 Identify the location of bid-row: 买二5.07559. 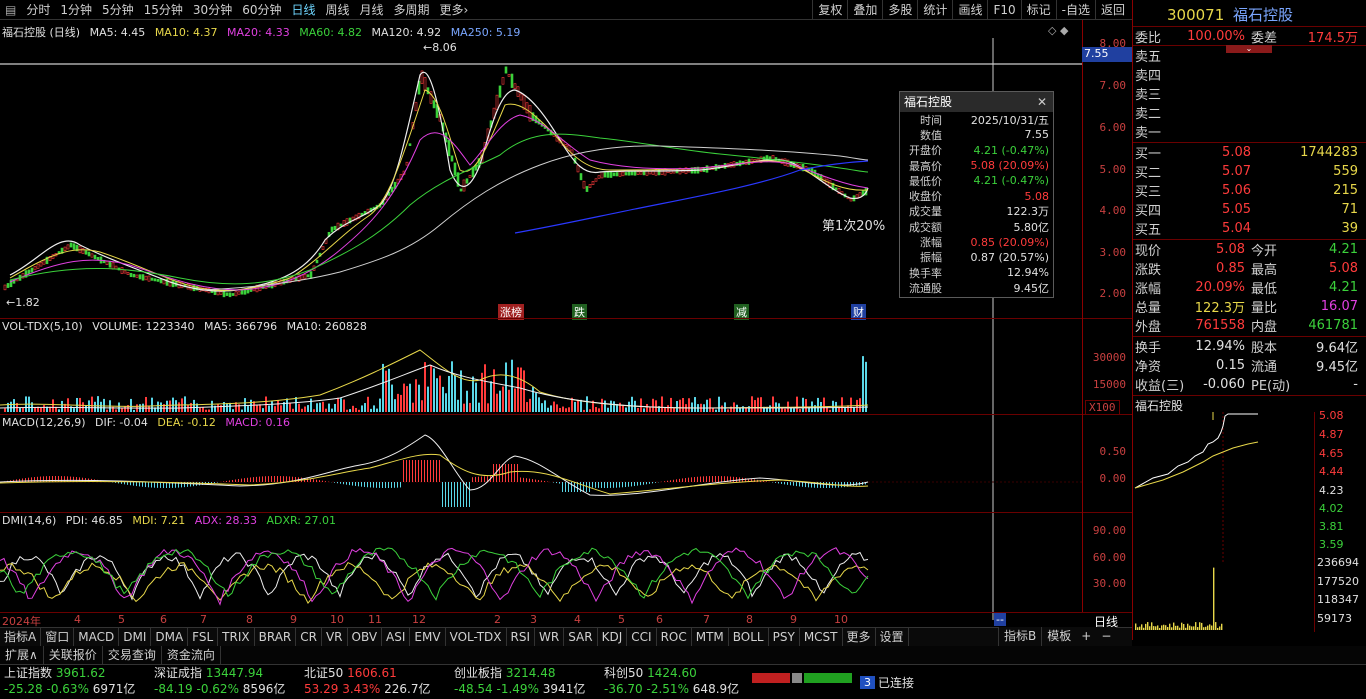
(1249, 171).